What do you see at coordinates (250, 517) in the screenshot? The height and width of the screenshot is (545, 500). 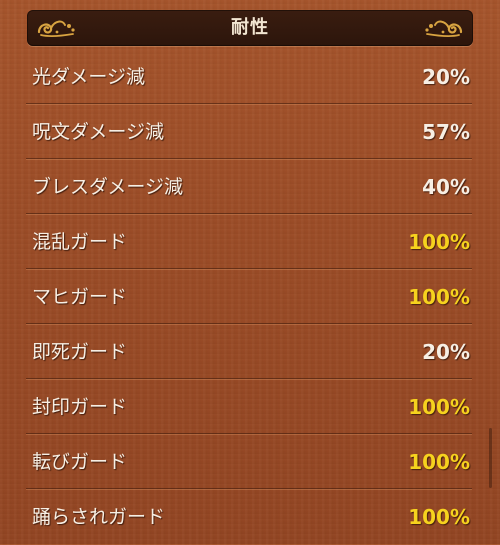 I see `list-item: 踊らされガード 100%` at bounding box center [250, 517].